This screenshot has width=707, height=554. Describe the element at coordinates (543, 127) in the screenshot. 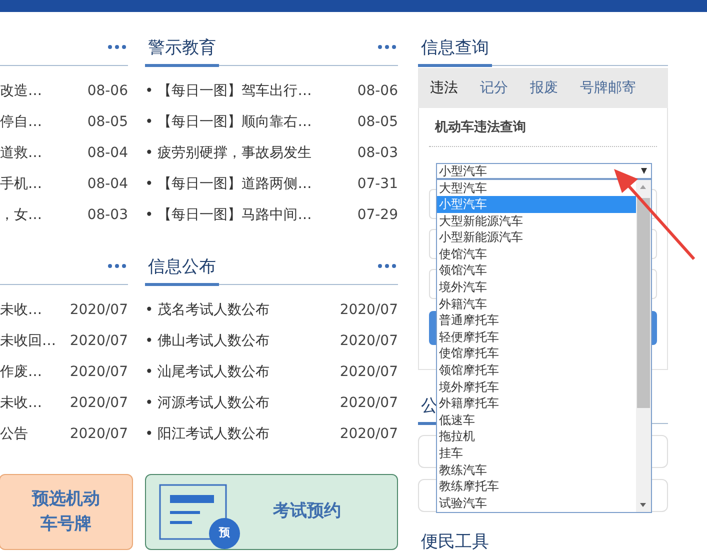

I see `form-title: 机动车违法查询` at that location.